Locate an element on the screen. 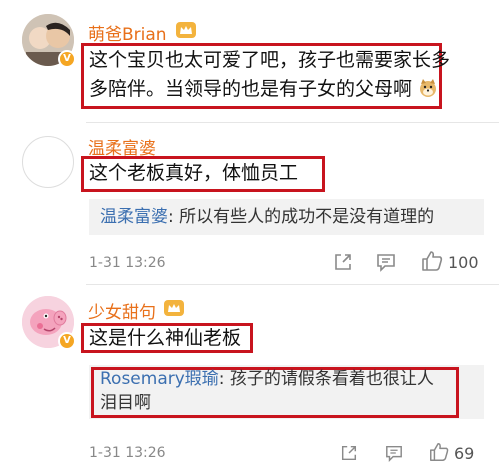 The height and width of the screenshot is (471, 499). like-count: 69 is located at coordinates (464, 453).